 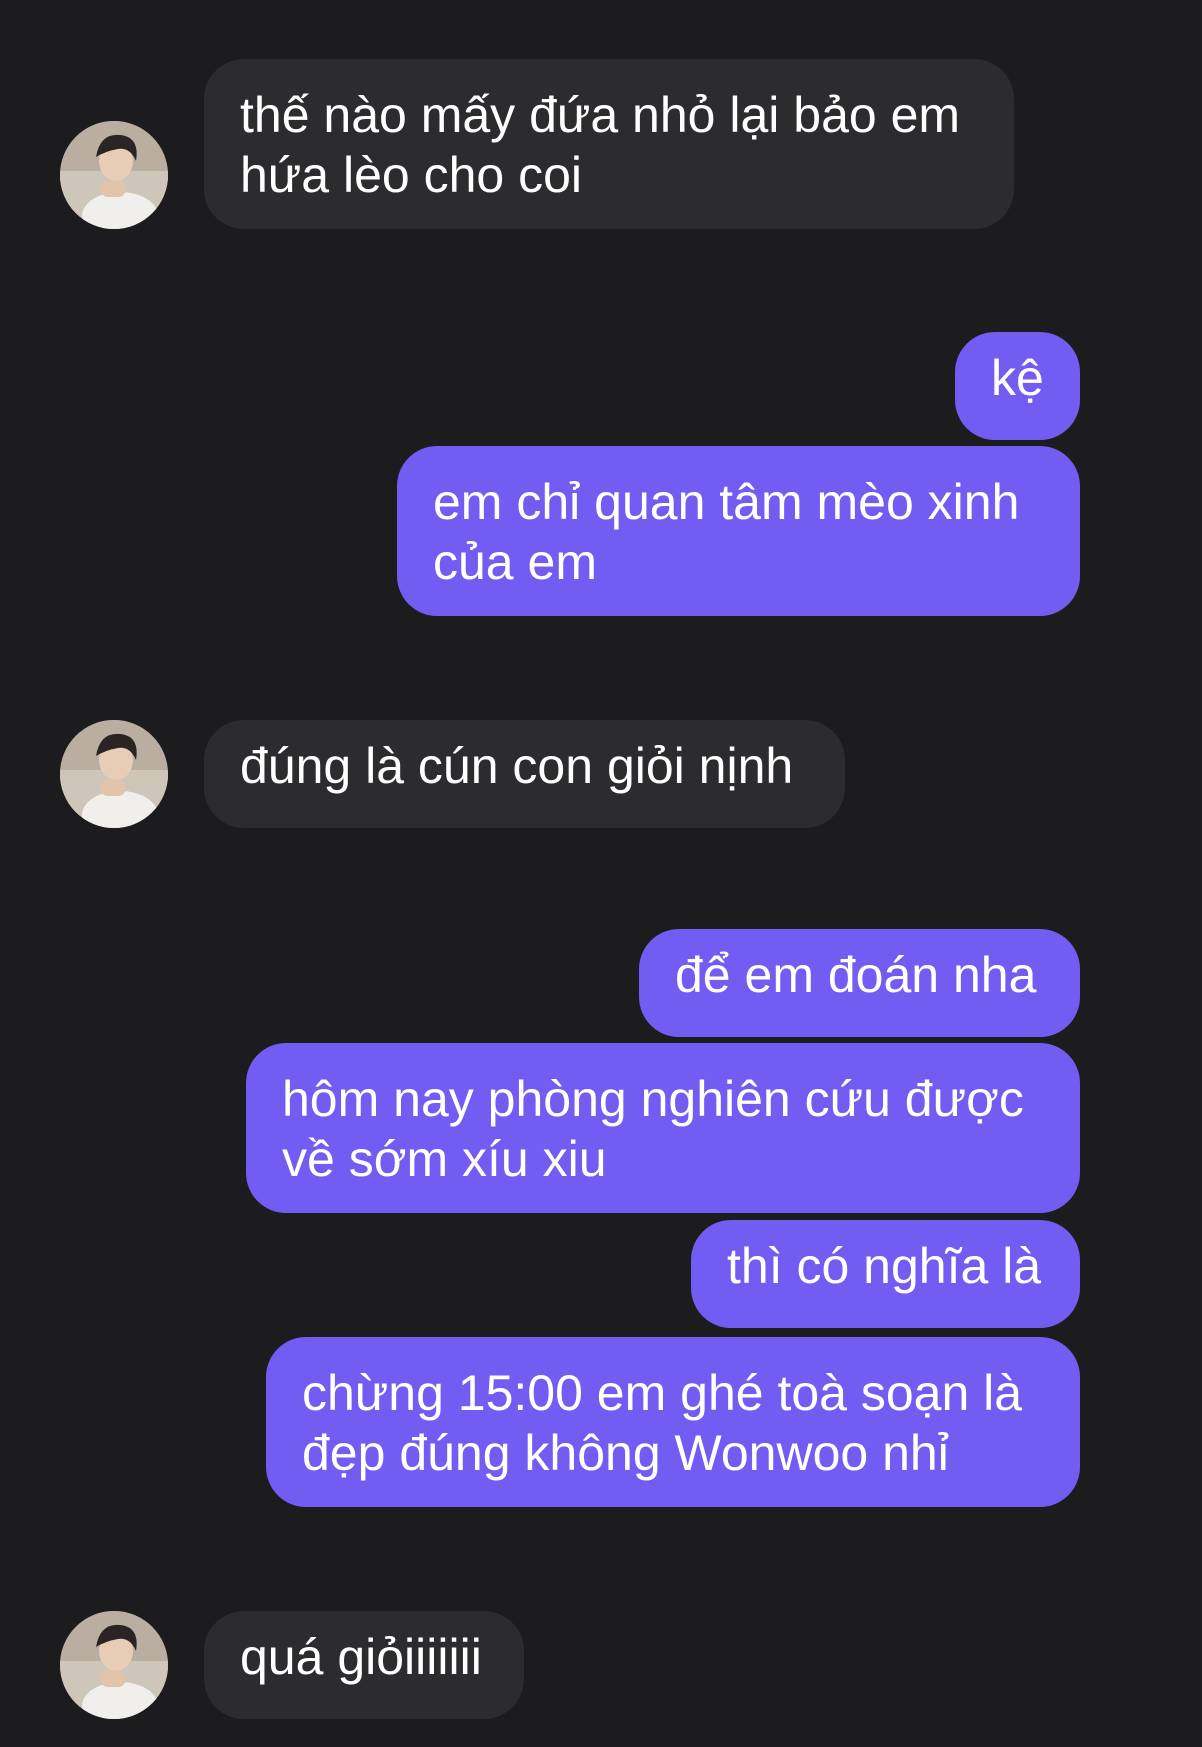 What do you see at coordinates (524, 774) in the screenshot?
I see `message-bubble-incoming: đúng là cún con giỏi nịnh` at bounding box center [524, 774].